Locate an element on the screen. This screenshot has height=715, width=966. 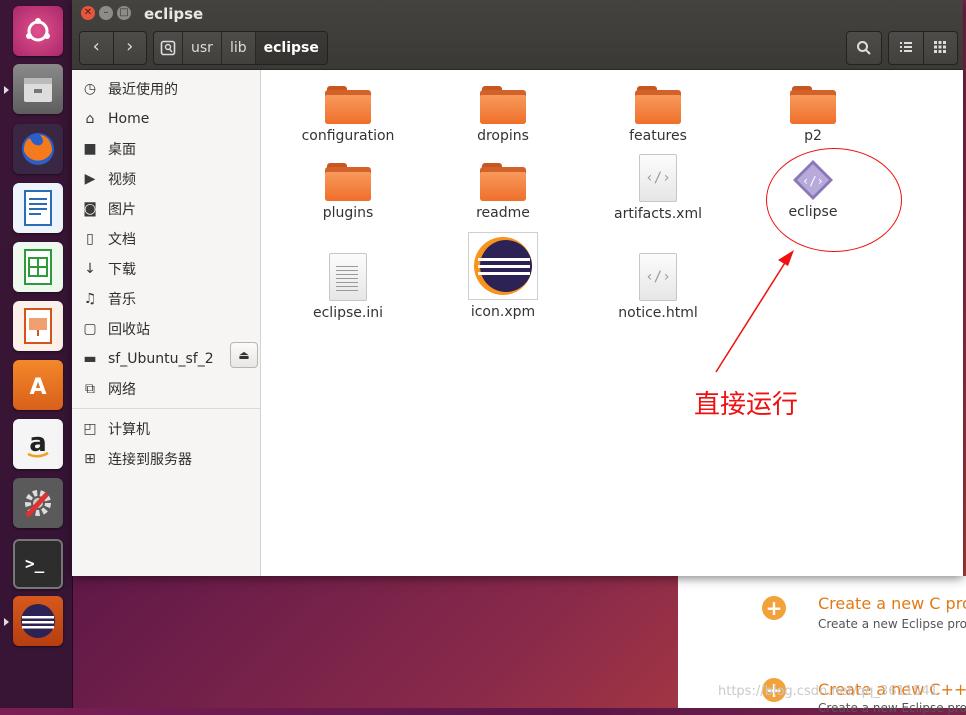
svg-text: a is located at coordinates (38, 443).